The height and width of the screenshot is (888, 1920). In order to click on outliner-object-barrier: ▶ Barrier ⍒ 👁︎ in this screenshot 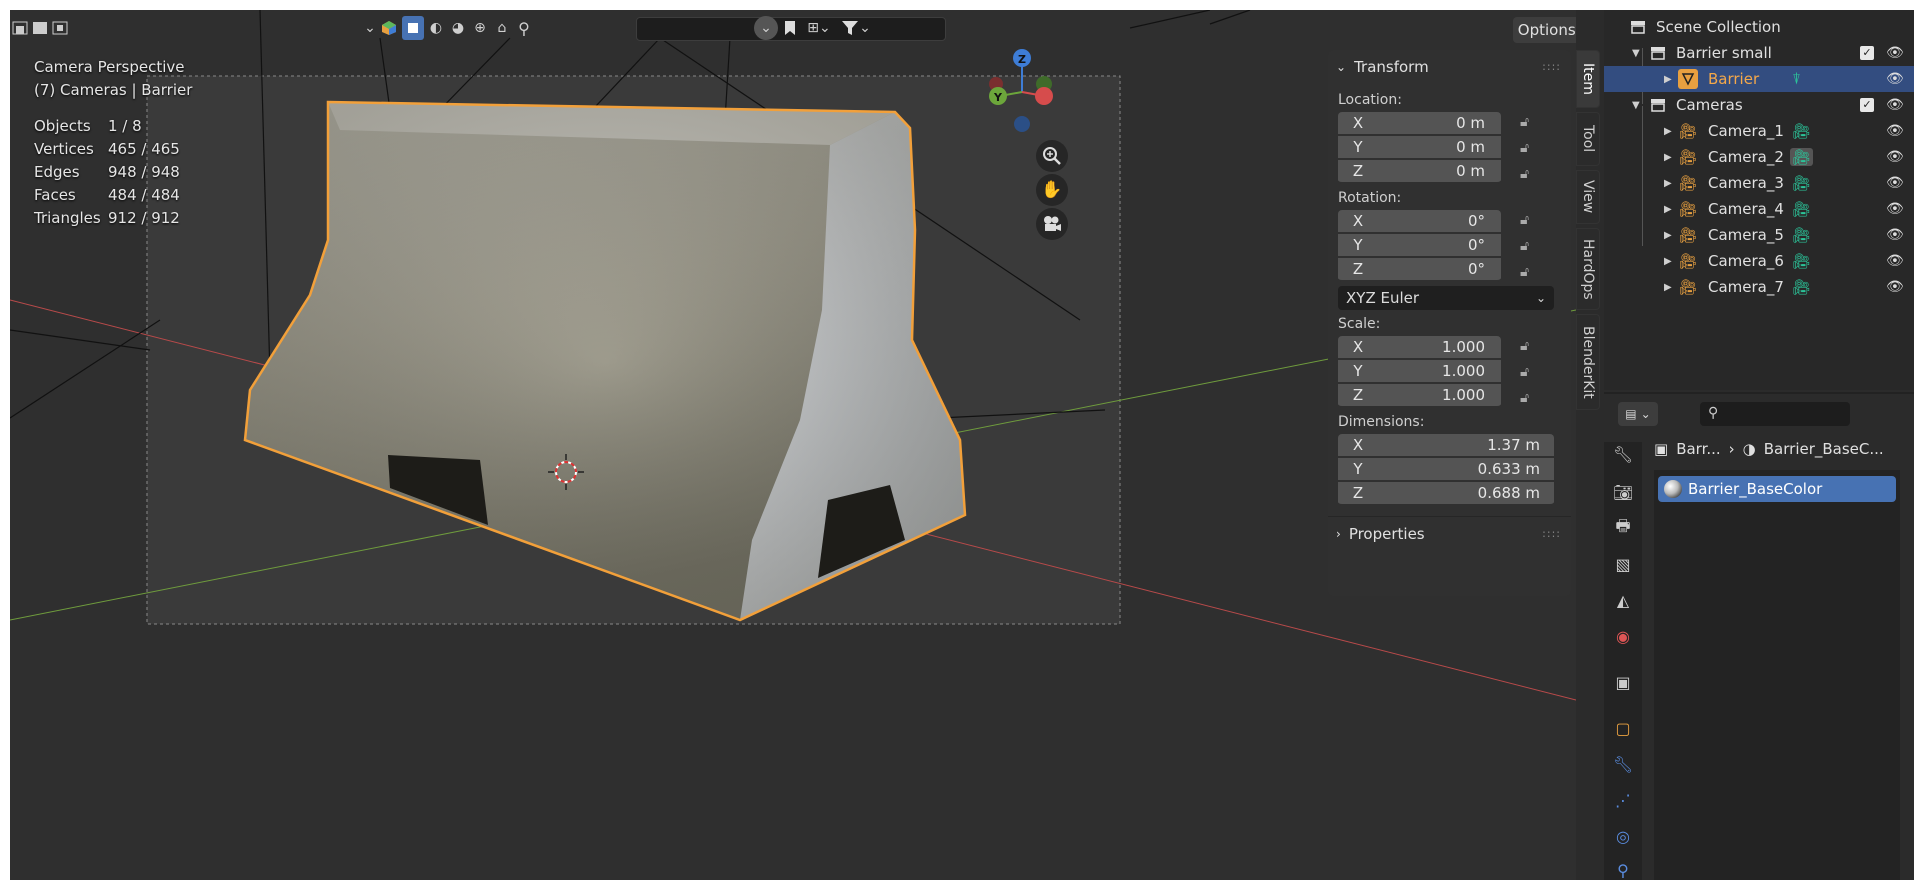, I will do `click(1759, 79)`.